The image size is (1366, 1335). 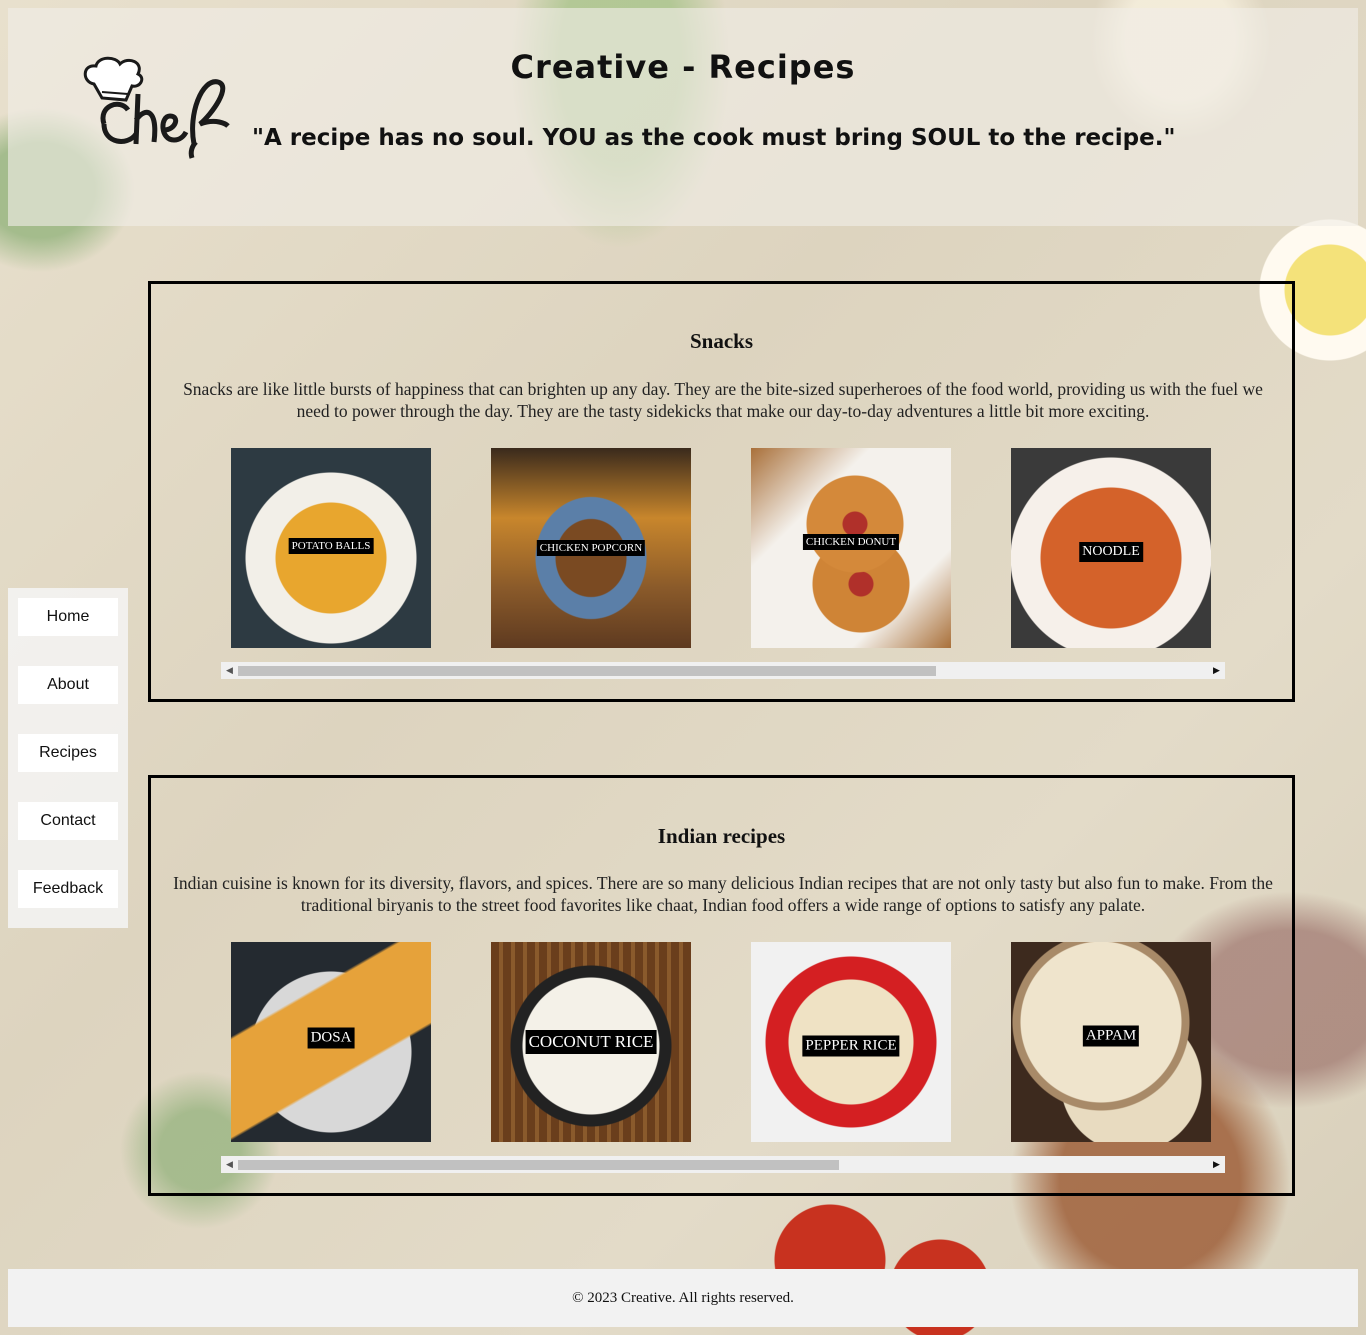 I want to click on recipe-label: COCONUT RICE, so click(x=591, y=1042).